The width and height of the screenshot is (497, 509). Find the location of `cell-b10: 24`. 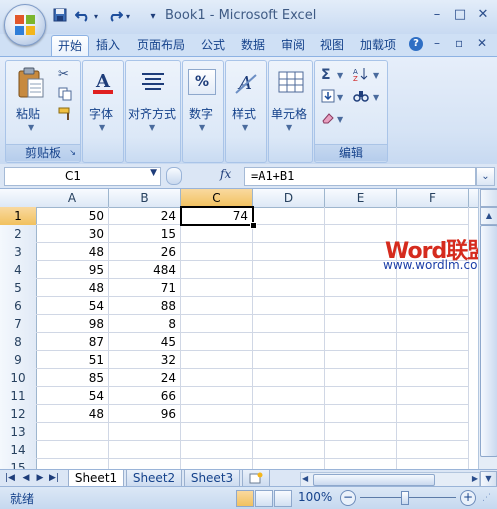

cell-b10: 24 is located at coordinates (145, 378).